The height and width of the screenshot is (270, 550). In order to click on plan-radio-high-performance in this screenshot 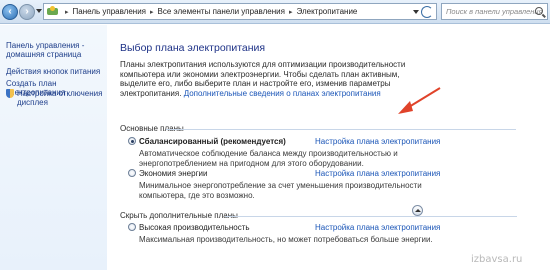, I will do `click(132, 227)`.